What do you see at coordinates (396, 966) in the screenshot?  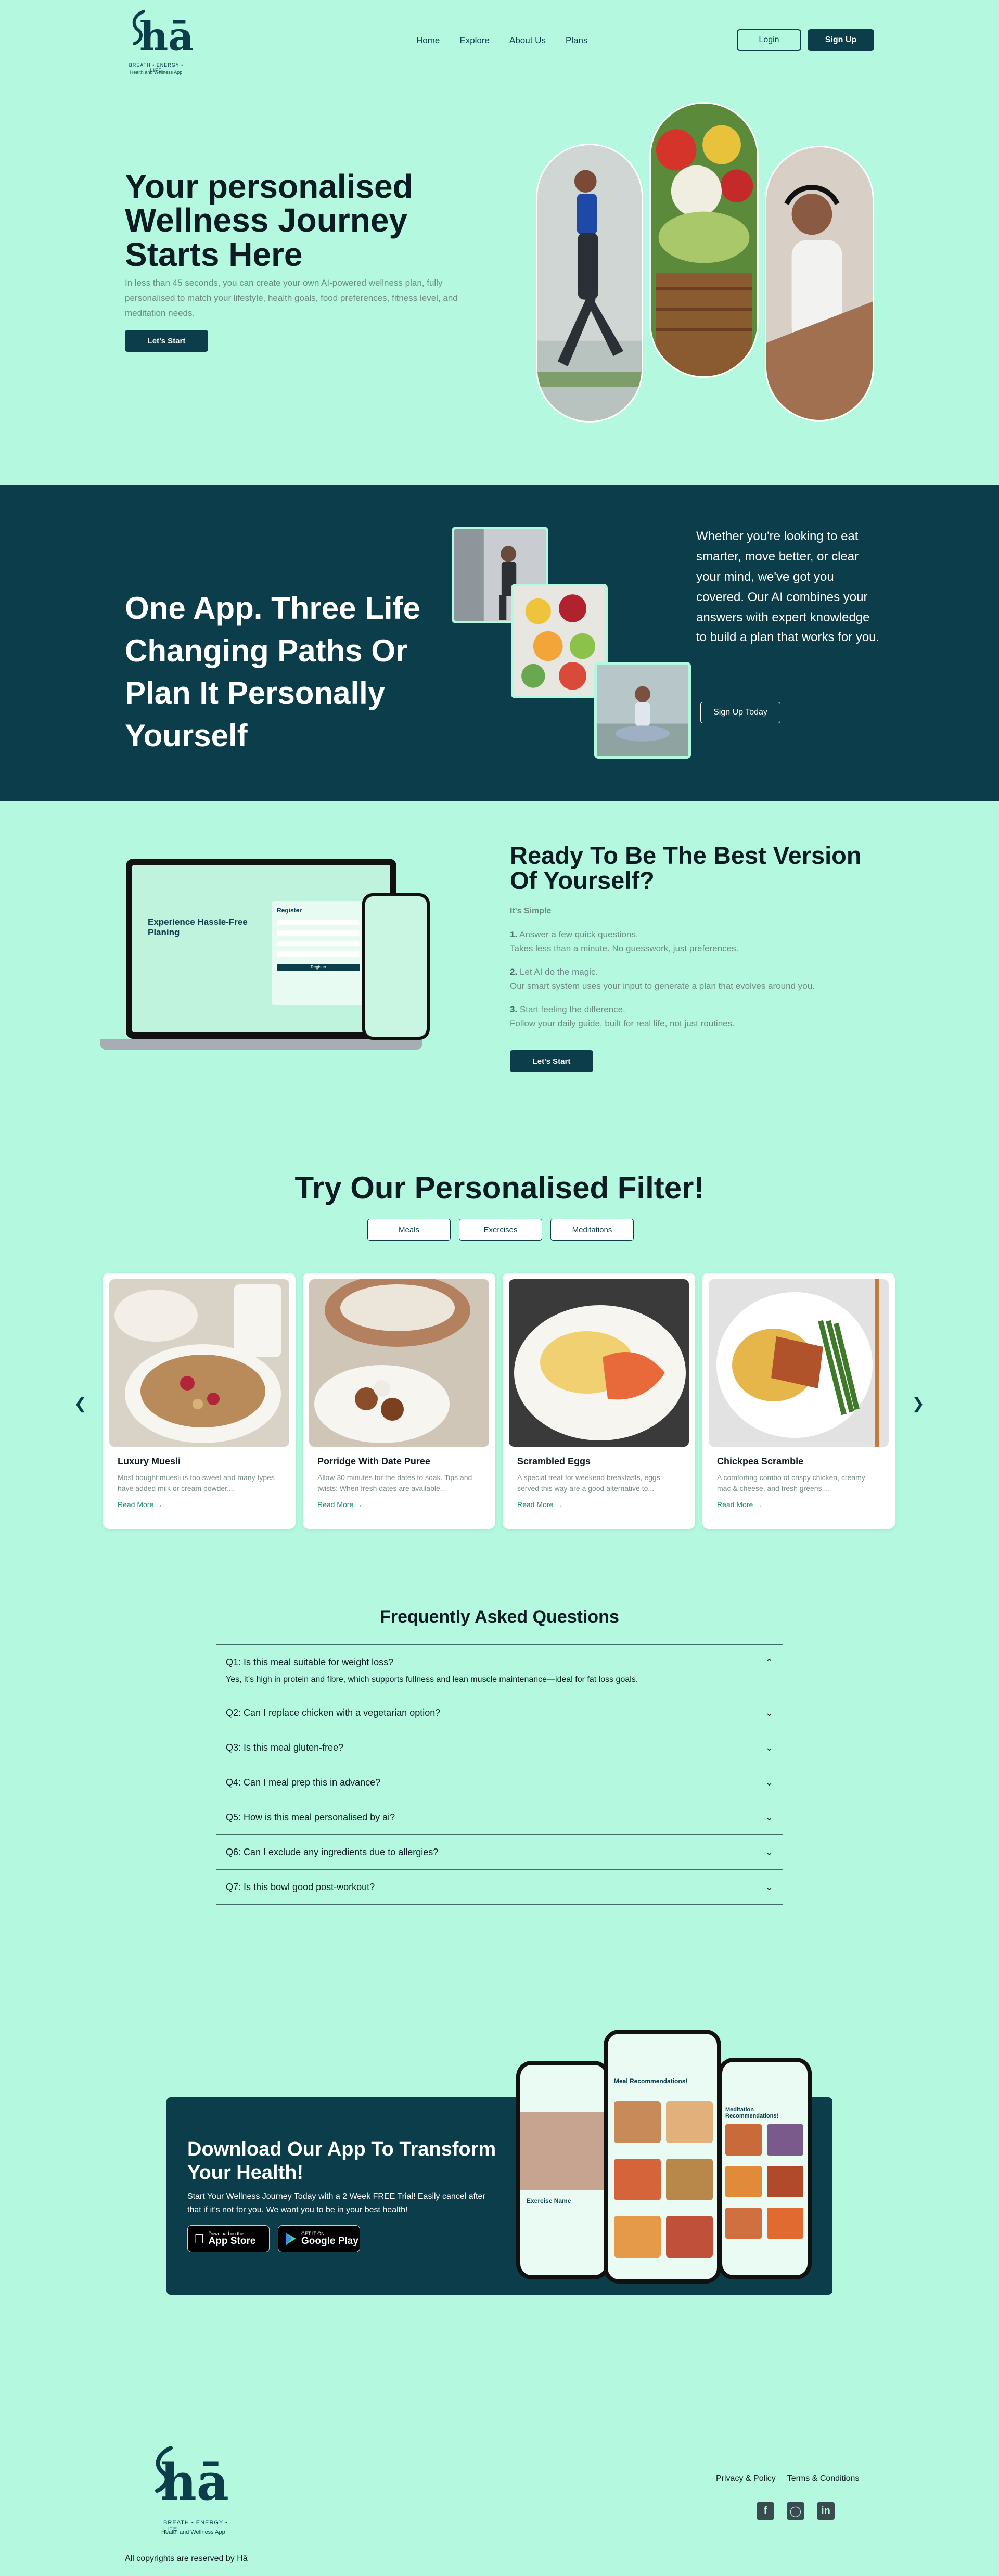 I see `phone-mockup-small` at bounding box center [396, 966].